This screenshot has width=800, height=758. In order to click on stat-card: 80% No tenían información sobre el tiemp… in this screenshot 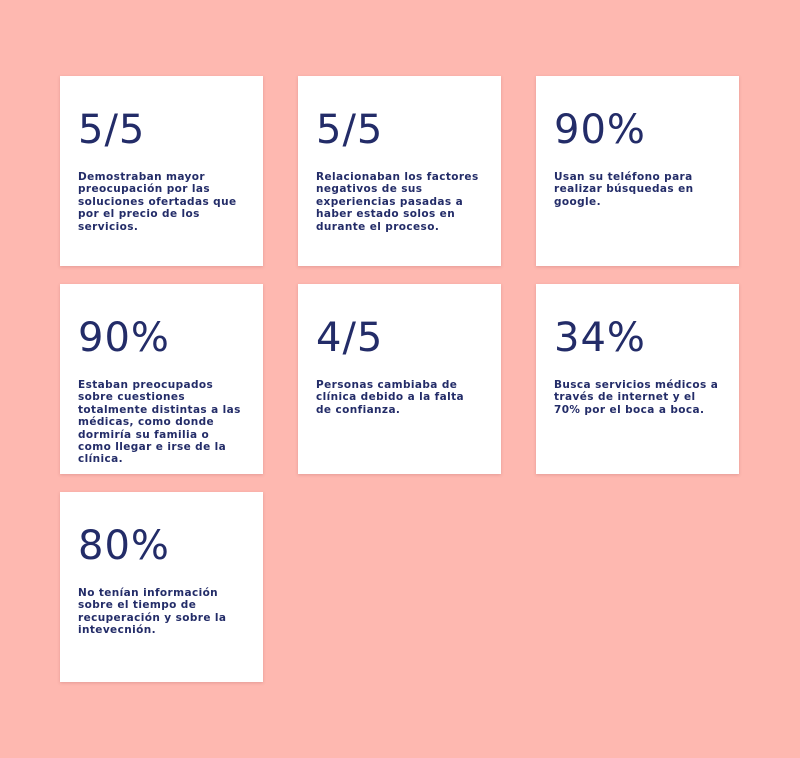, I will do `click(161, 587)`.